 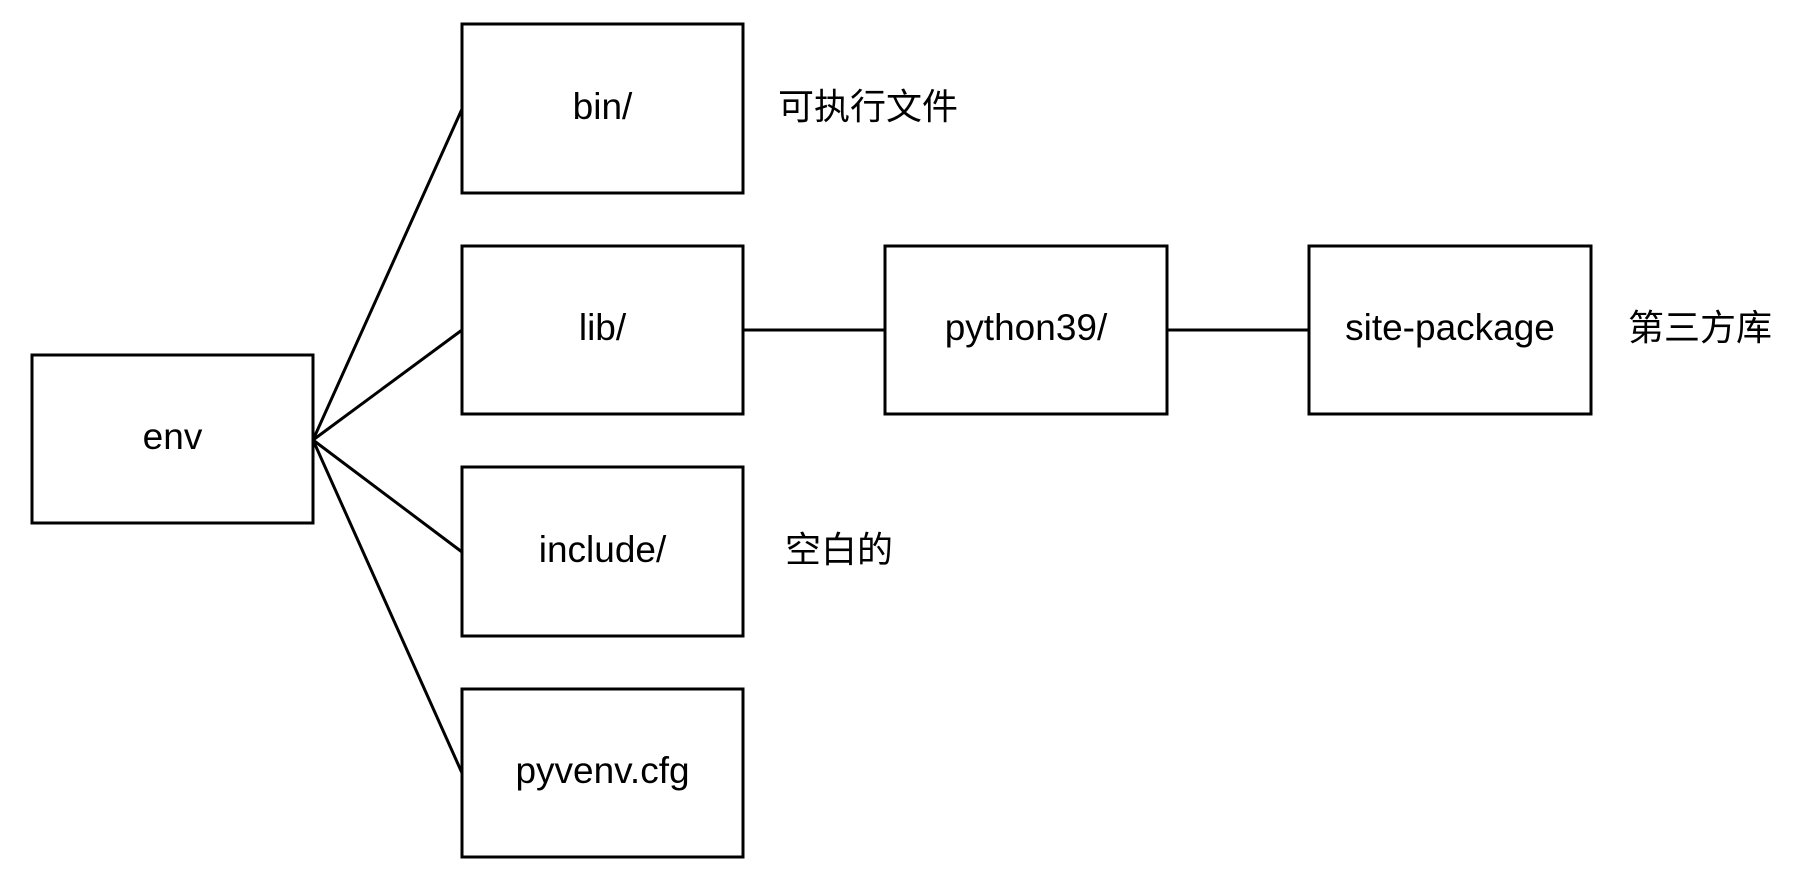 What do you see at coordinates (602, 770) in the screenshot?
I see `node-pyvenv-label: pyvenv.cfg` at bounding box center [602, 770].